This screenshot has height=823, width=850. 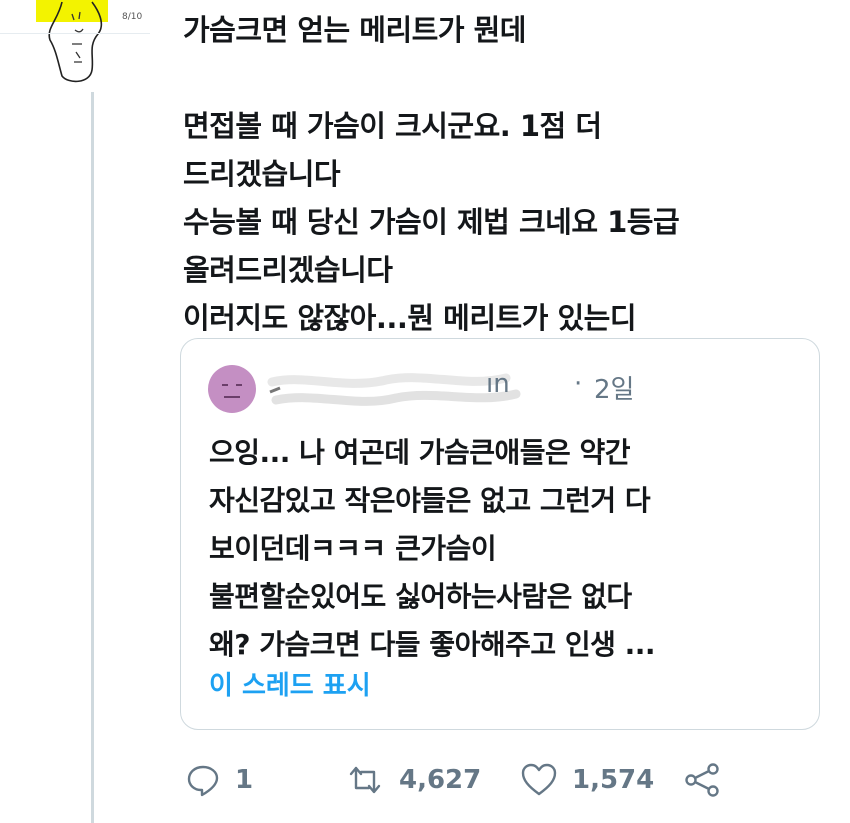 I want to click on like-count: 1,574, so click(x=613, y=780).